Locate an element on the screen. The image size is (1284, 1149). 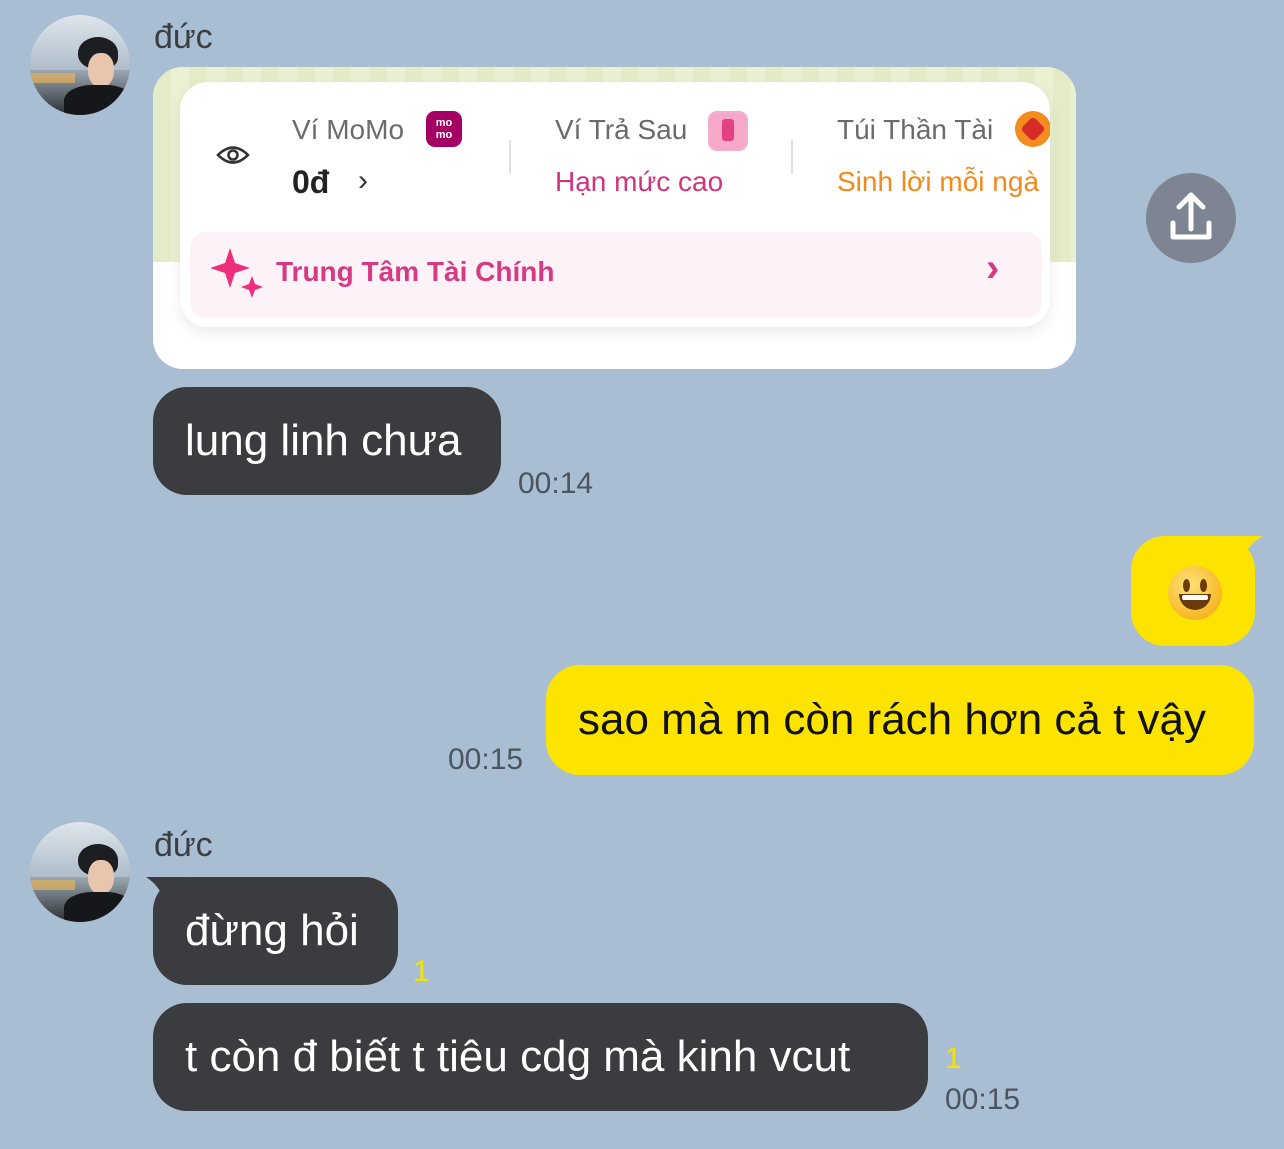
emoji-eye-left is located at coordinates (1186, 585).